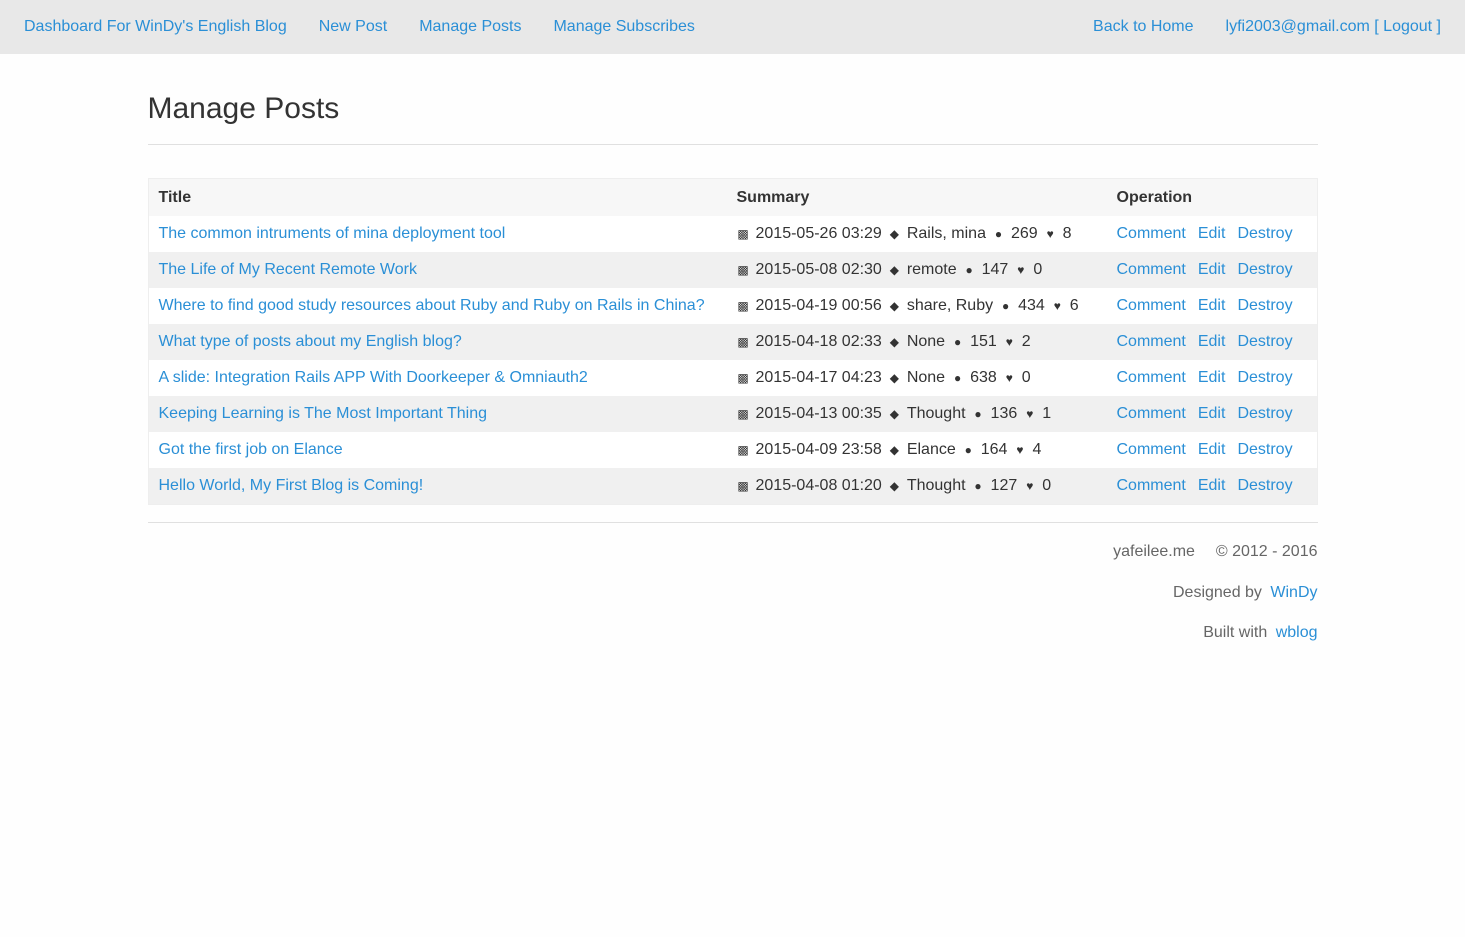 The width and height of the screenshot is (1465, 937). I want to click on footer-designer-link: WinDy, so click(1293, 592).